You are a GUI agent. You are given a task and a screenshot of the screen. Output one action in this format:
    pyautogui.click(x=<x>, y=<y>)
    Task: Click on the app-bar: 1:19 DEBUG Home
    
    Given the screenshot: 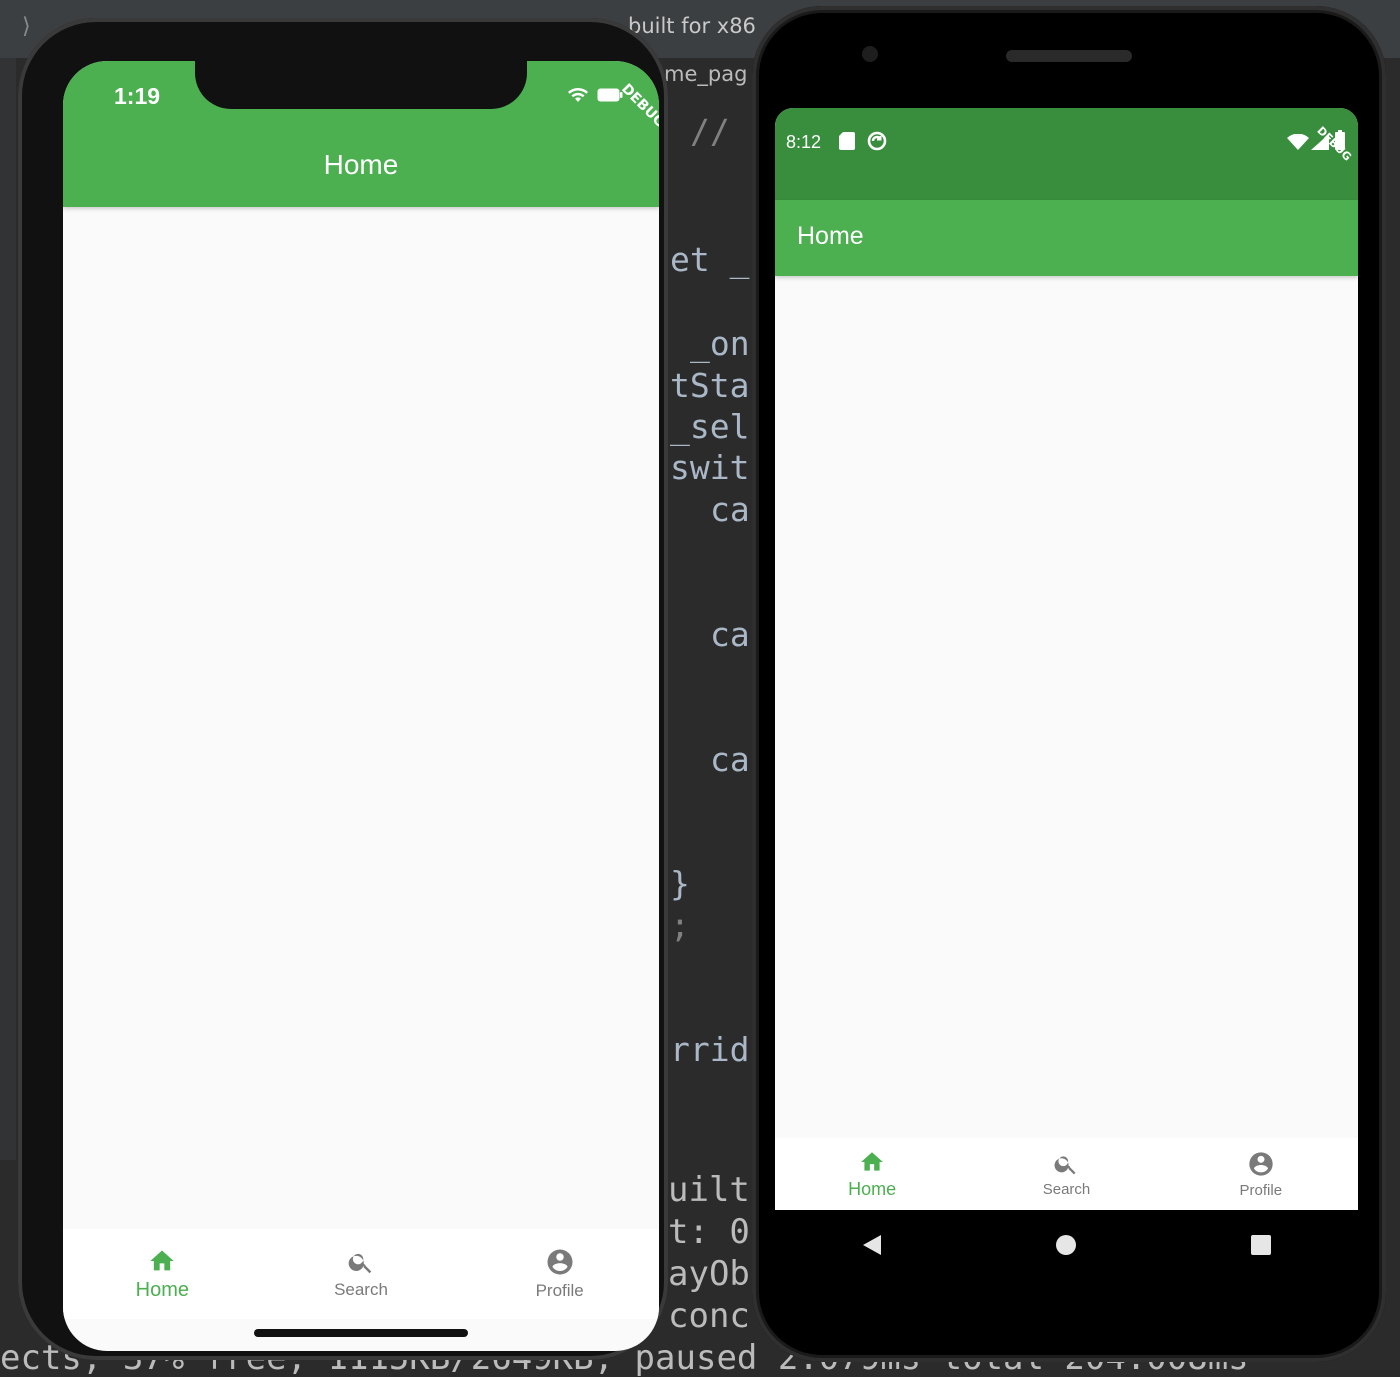 What is the action you would take?
    pyautogui.click(x=361, y=134)
    